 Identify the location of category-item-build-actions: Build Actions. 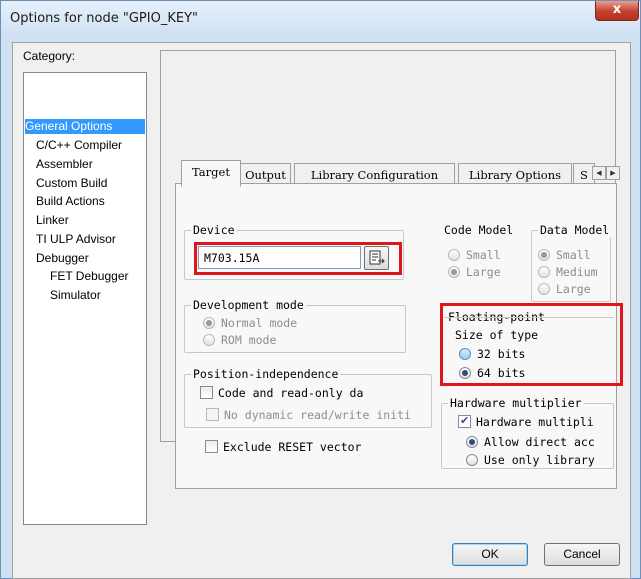
(70, 201).